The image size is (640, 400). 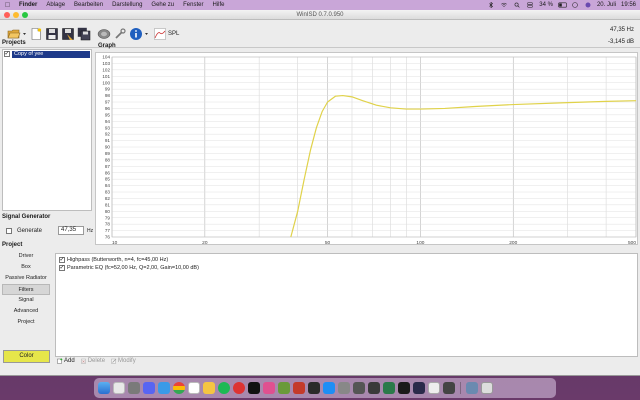 What do you see at coordinates (88, 5) in the screenshot?
I see `menu-bearbeiten: Bearbeiten` at bounding box center [88, 5].